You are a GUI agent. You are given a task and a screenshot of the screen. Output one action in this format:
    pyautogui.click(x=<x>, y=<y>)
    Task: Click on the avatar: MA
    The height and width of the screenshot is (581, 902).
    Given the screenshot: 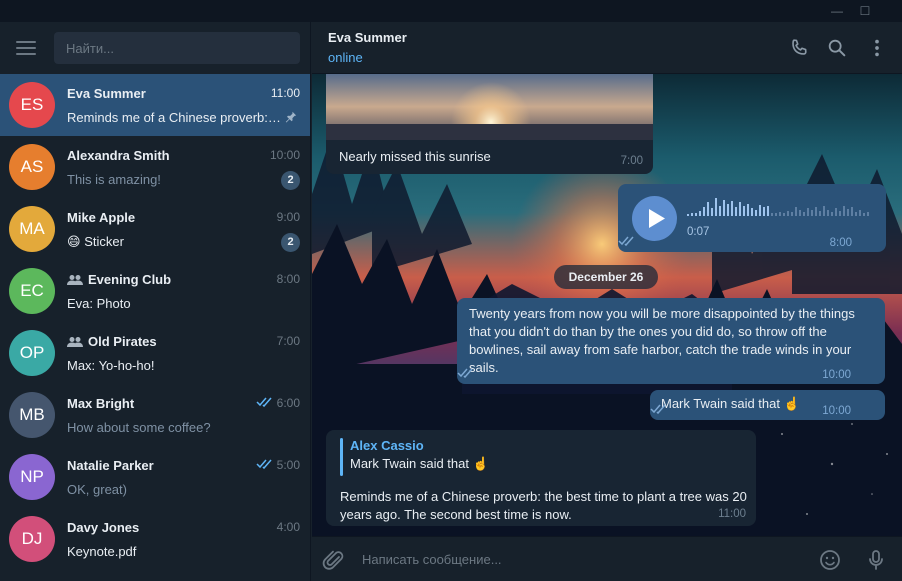 What is the action you would take?
    pyautogui.click(x=32, y=229)
    